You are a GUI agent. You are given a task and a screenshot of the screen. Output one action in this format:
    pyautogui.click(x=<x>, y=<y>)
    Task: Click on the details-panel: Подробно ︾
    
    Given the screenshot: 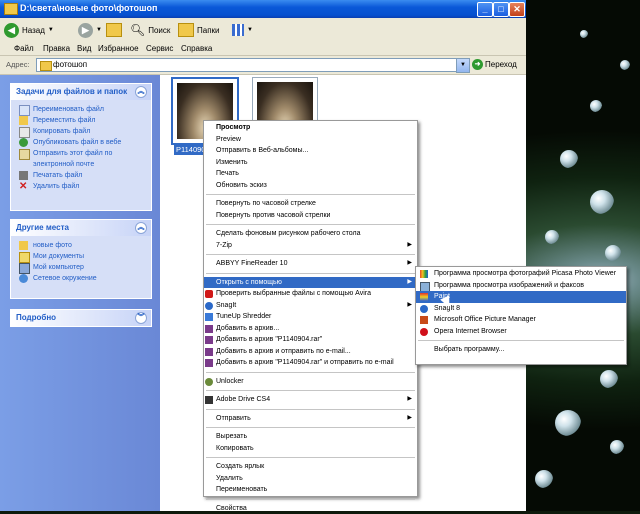 What is the action you would take?
    pyautogui.click(x=81, y=318)
    